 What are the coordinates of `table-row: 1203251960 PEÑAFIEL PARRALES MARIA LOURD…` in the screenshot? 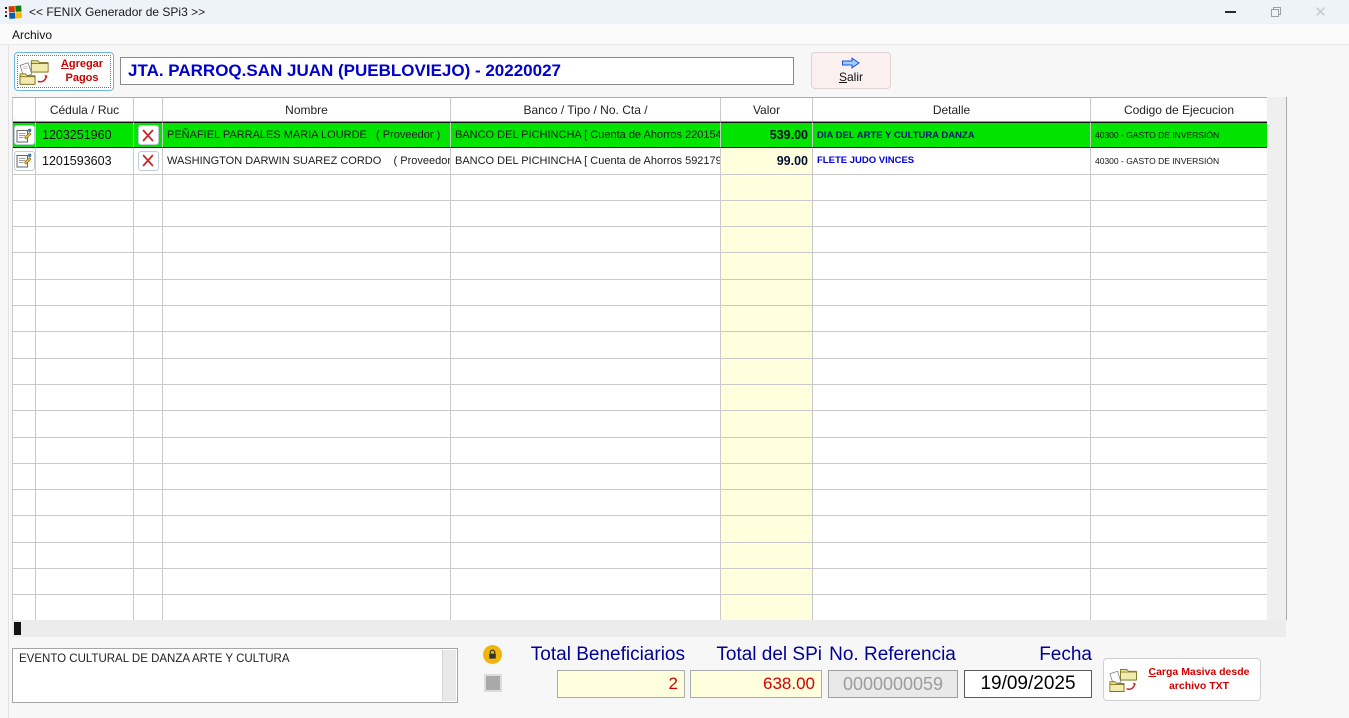 It's located at (640, 135).